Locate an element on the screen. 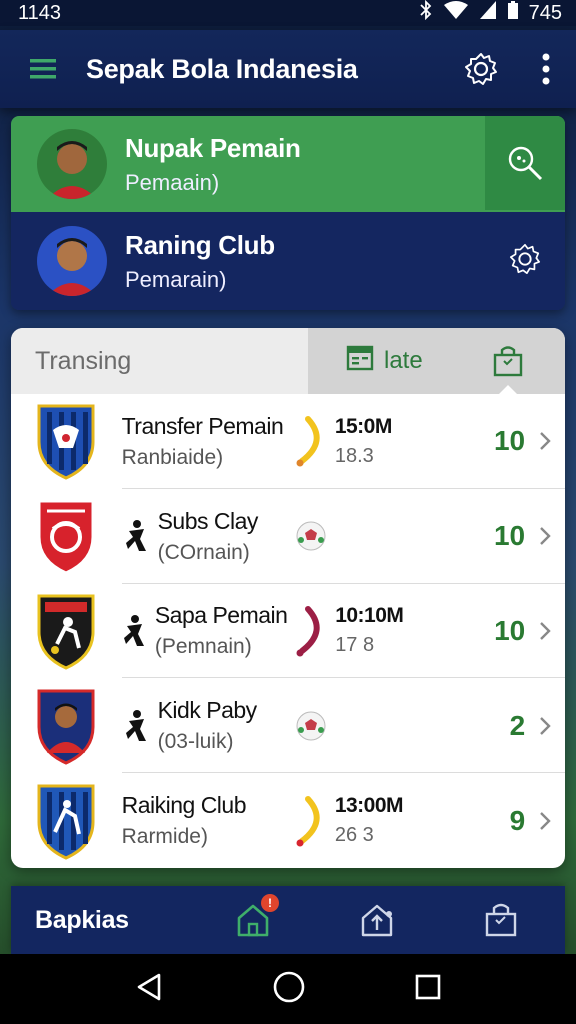 This screenshot has width=576, height=1024. club-card-subtitle: Pemarain) is located at coordinates (176, 279).